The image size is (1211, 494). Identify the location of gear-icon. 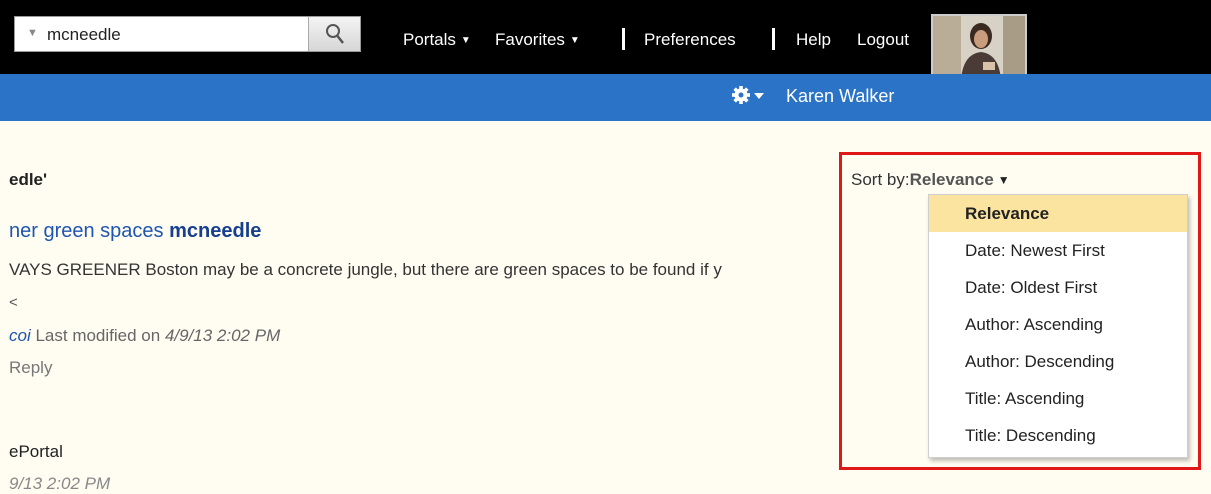
(748, 95).